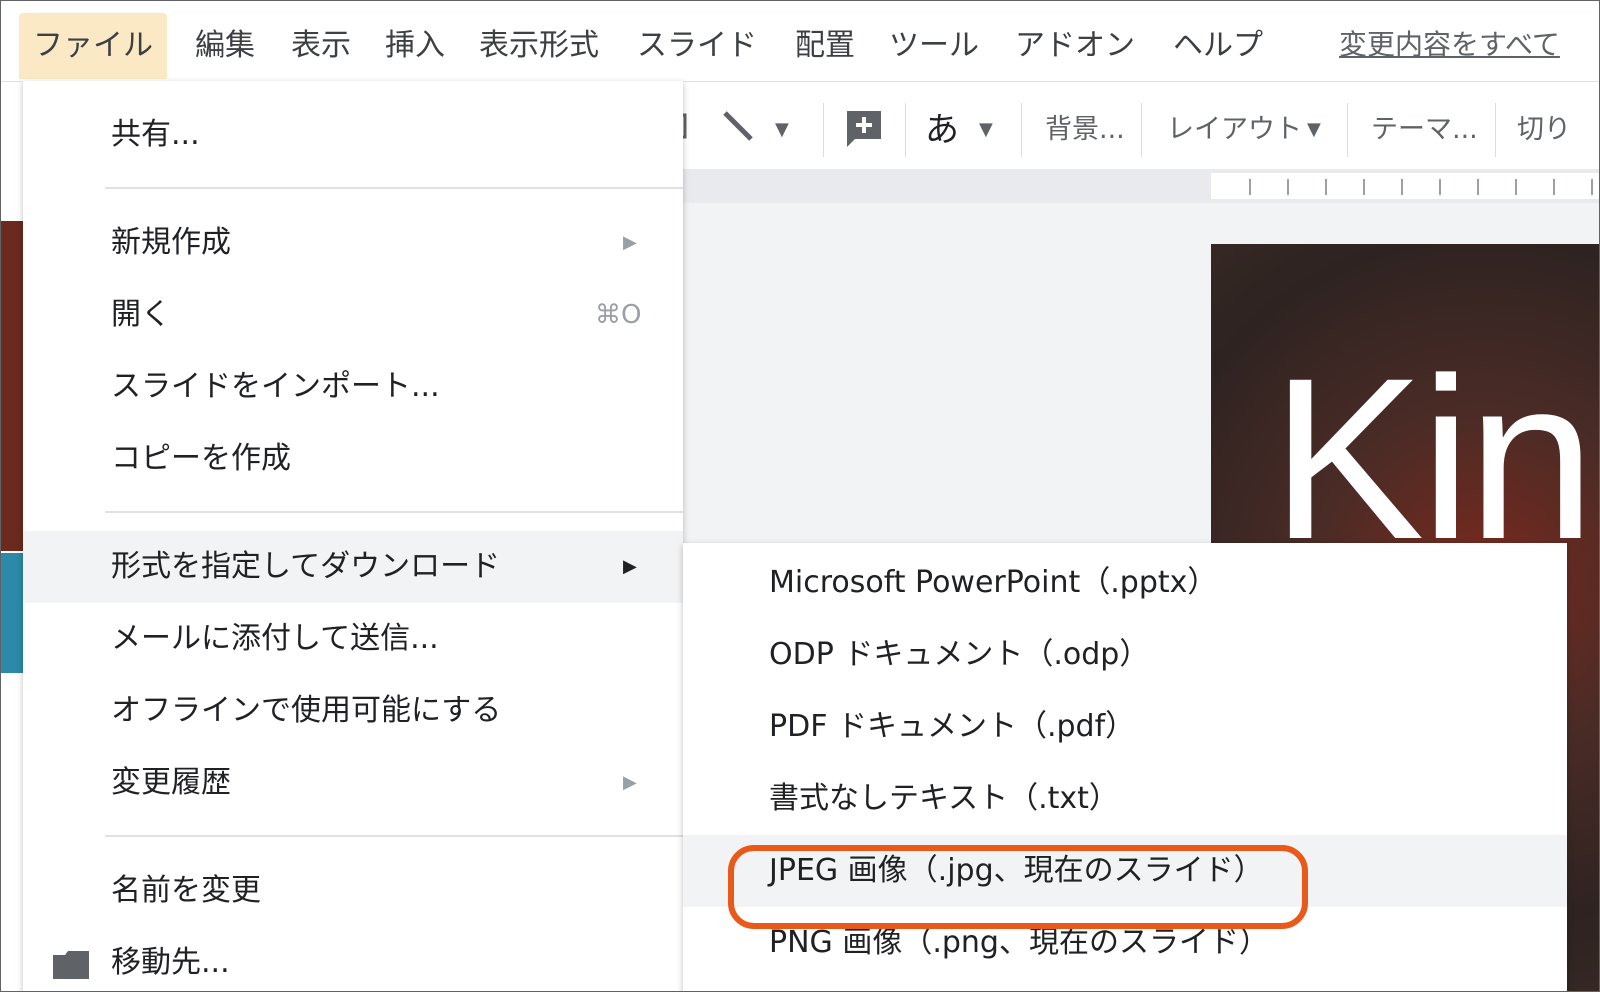  Describe the element at coordinates (993, 582) in the screenshot. I see `menu-item-label: Microsoft PowerPoint（.pptx）` at that location.